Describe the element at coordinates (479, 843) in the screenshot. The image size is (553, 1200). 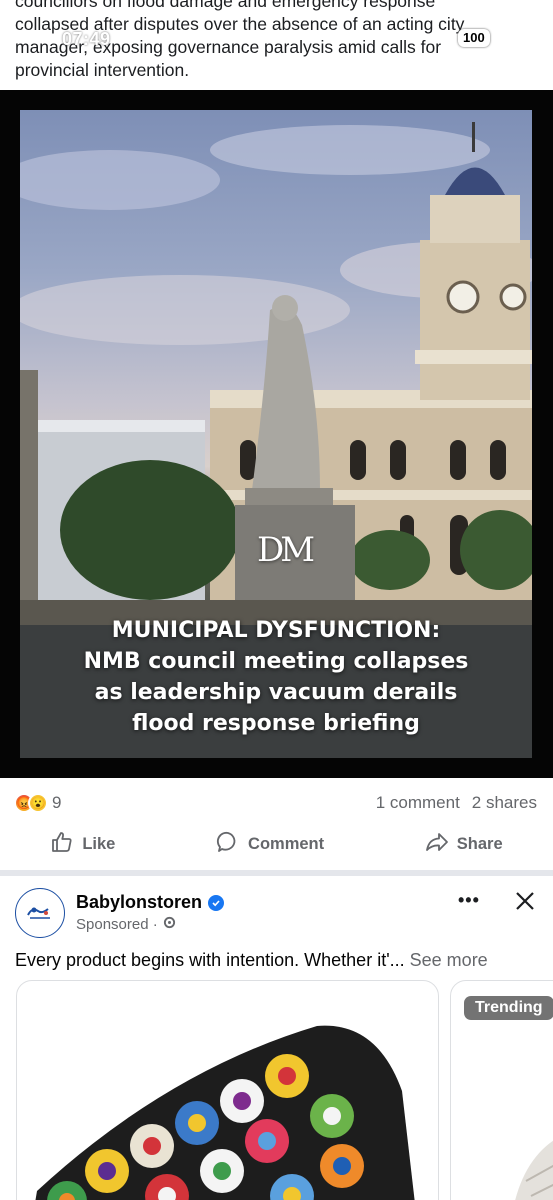
I see `share-label: Share` at that location.